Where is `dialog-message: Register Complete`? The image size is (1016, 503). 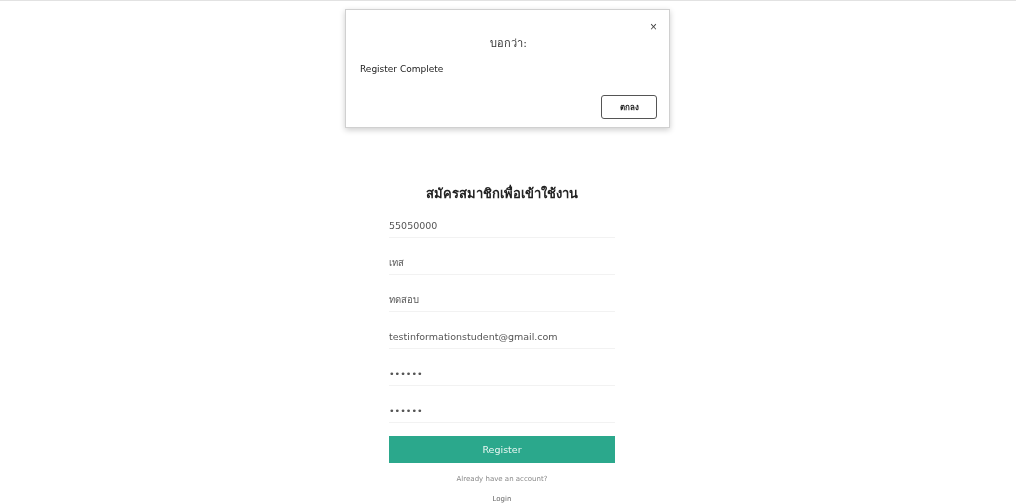 dialog-message: Register Complete is located at coordinates (402, 69).